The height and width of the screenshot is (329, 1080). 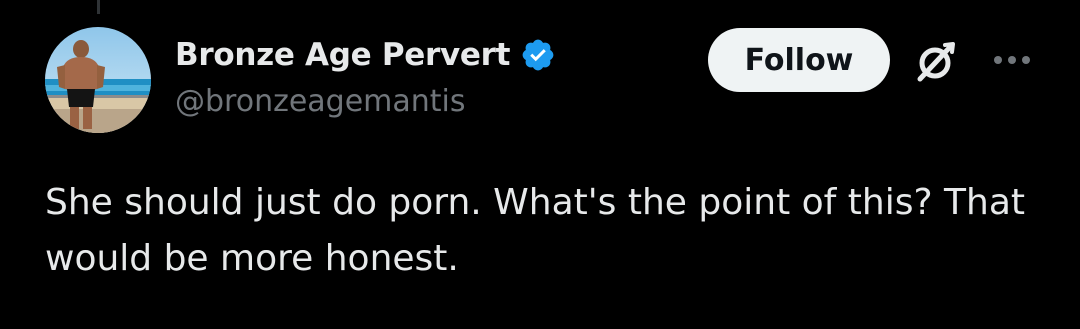 What do you see at coordinates (342, 55) in the screenshot?
I see `display-name: Bronze Age Pervert` at bounding box center [342, 55].